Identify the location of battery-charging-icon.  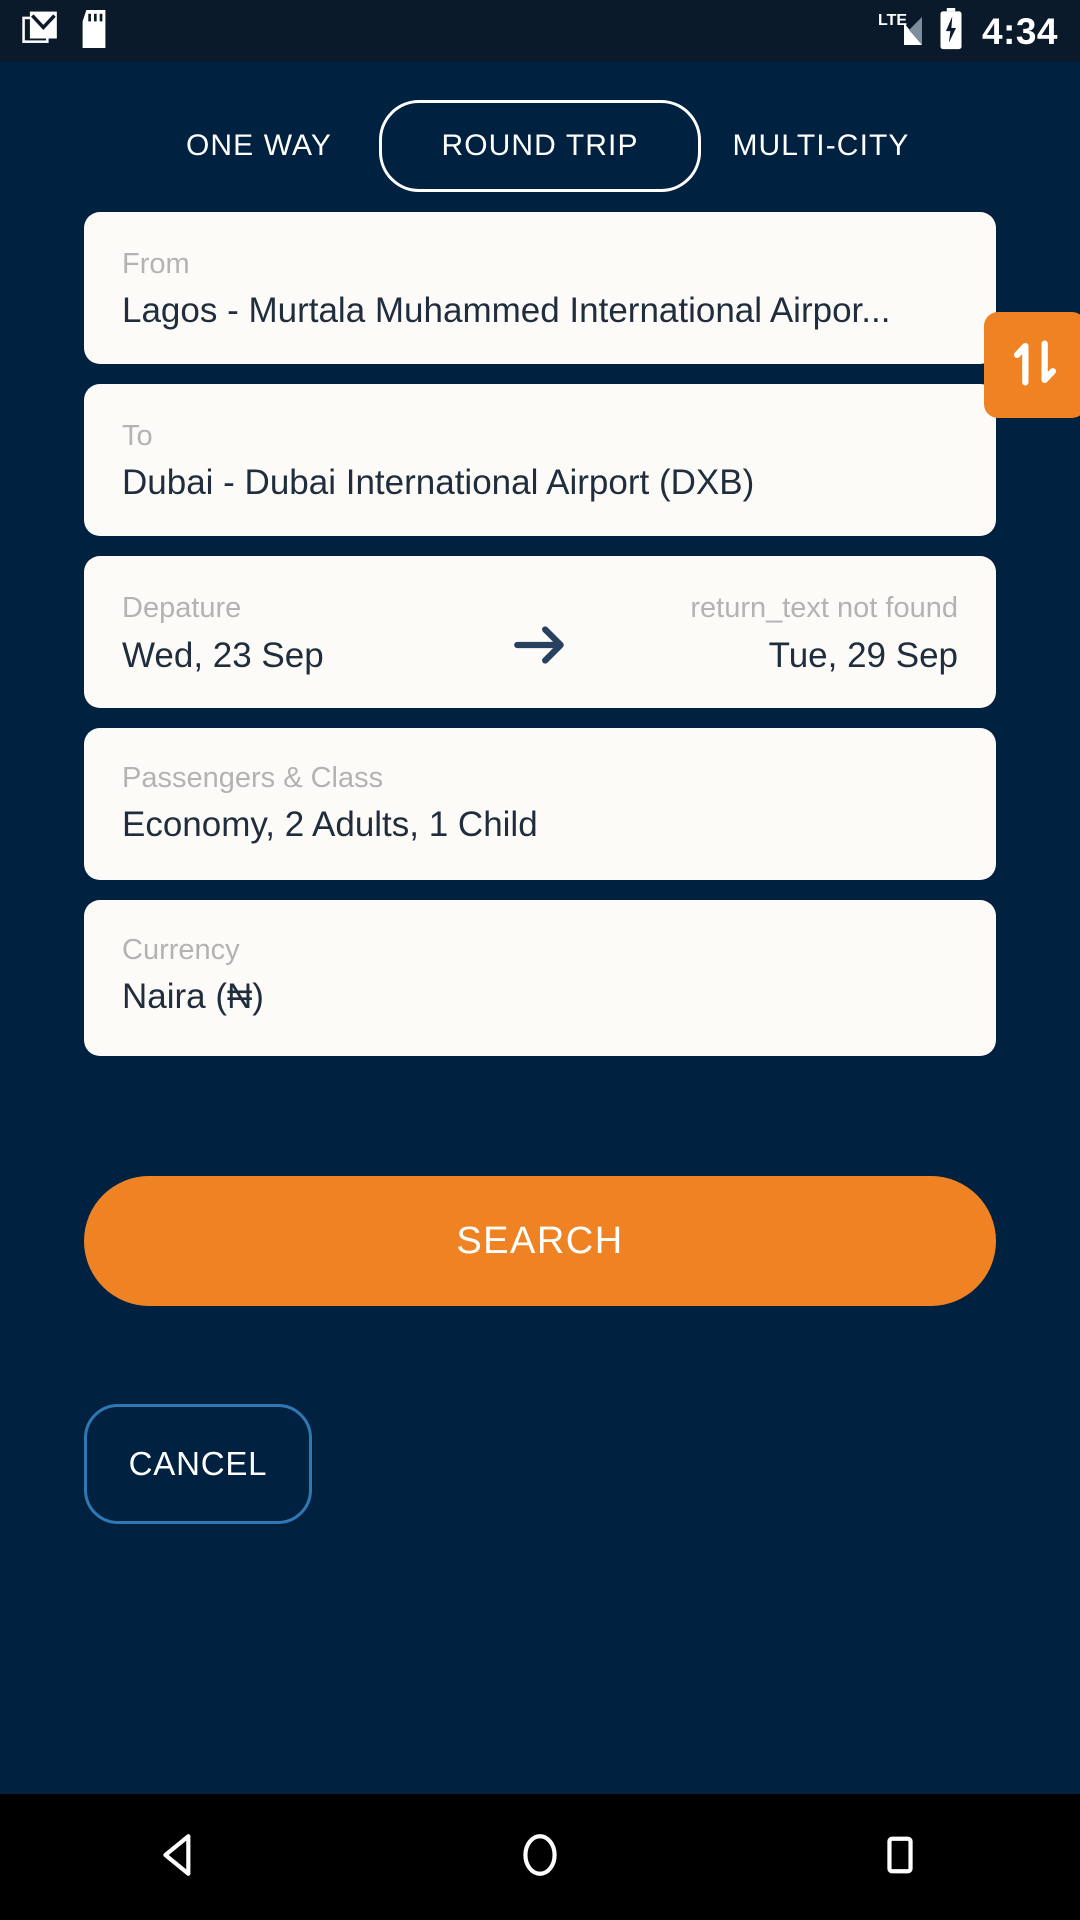
(951, 31).